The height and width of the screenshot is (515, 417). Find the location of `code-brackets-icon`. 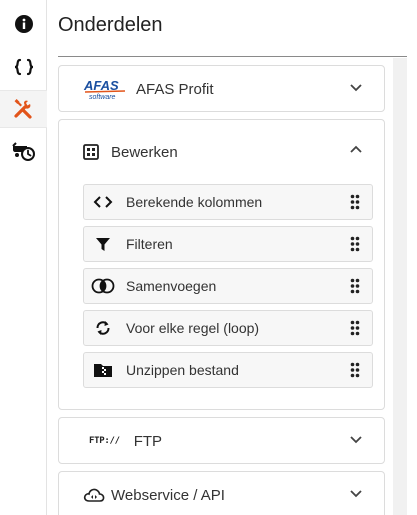

code-brackets-icon is located at coordinates (103, 202).